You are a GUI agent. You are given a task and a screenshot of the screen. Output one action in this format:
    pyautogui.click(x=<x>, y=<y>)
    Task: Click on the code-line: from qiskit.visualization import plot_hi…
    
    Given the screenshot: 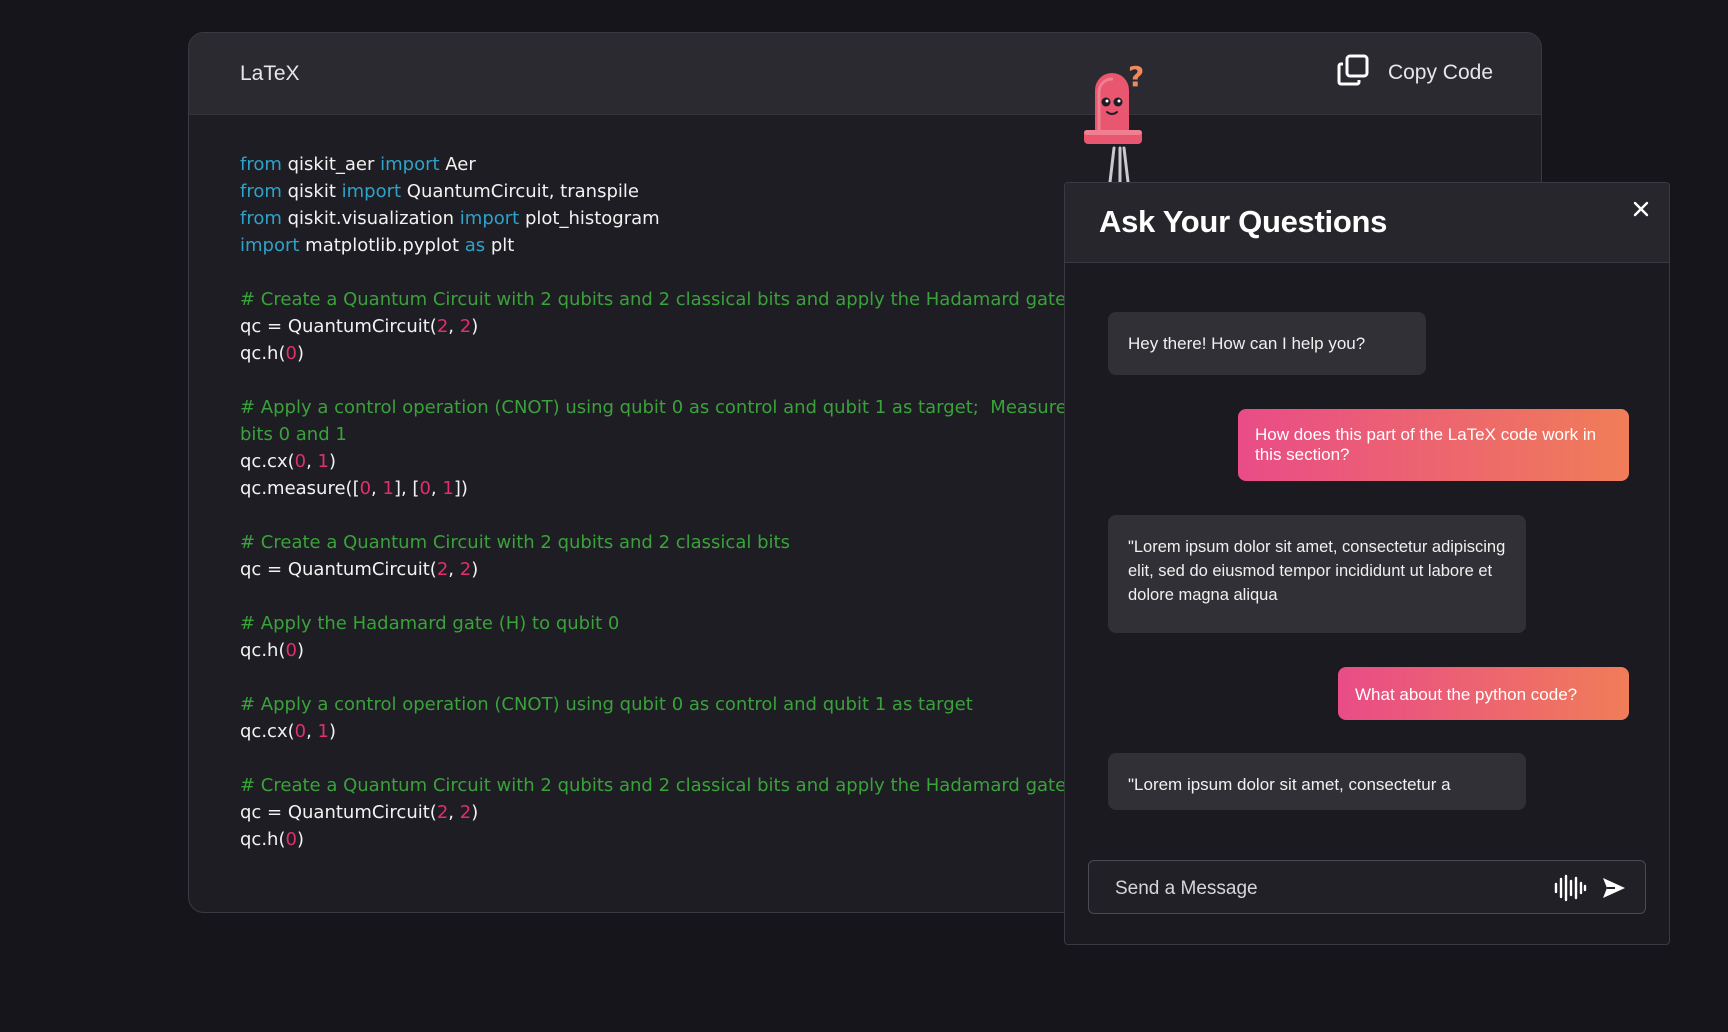 What is the action you would take?
    pyautogui.click(x=653, y=218)
    